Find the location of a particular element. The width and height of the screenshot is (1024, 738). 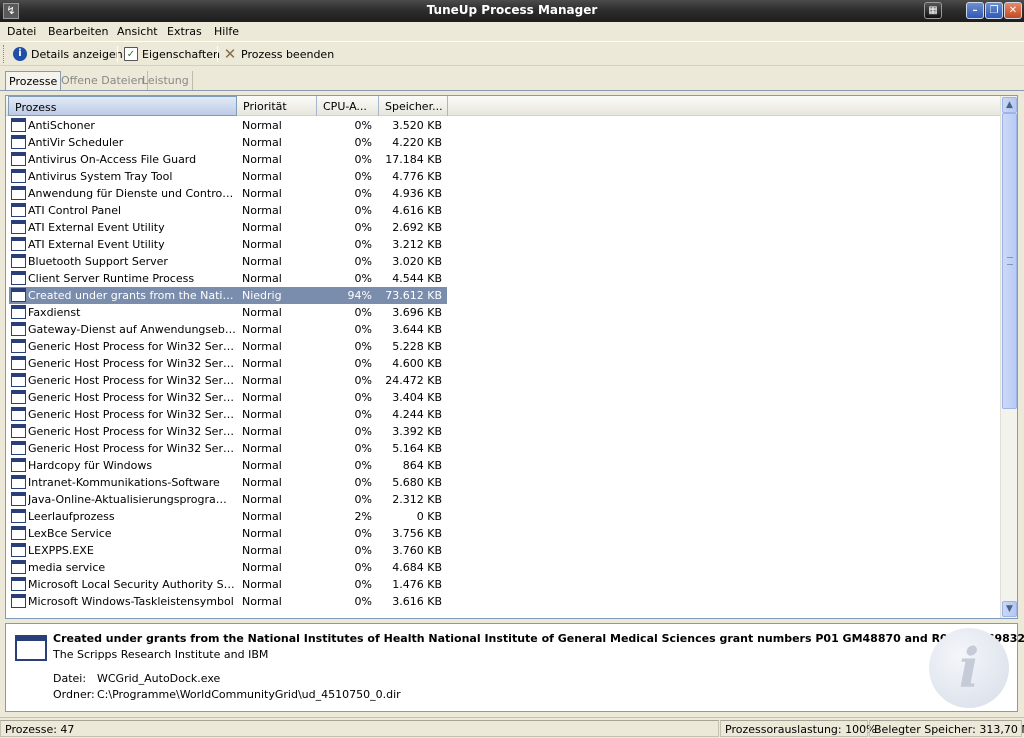

details-label: Details anzeigen is located at coordinates (77, 54).